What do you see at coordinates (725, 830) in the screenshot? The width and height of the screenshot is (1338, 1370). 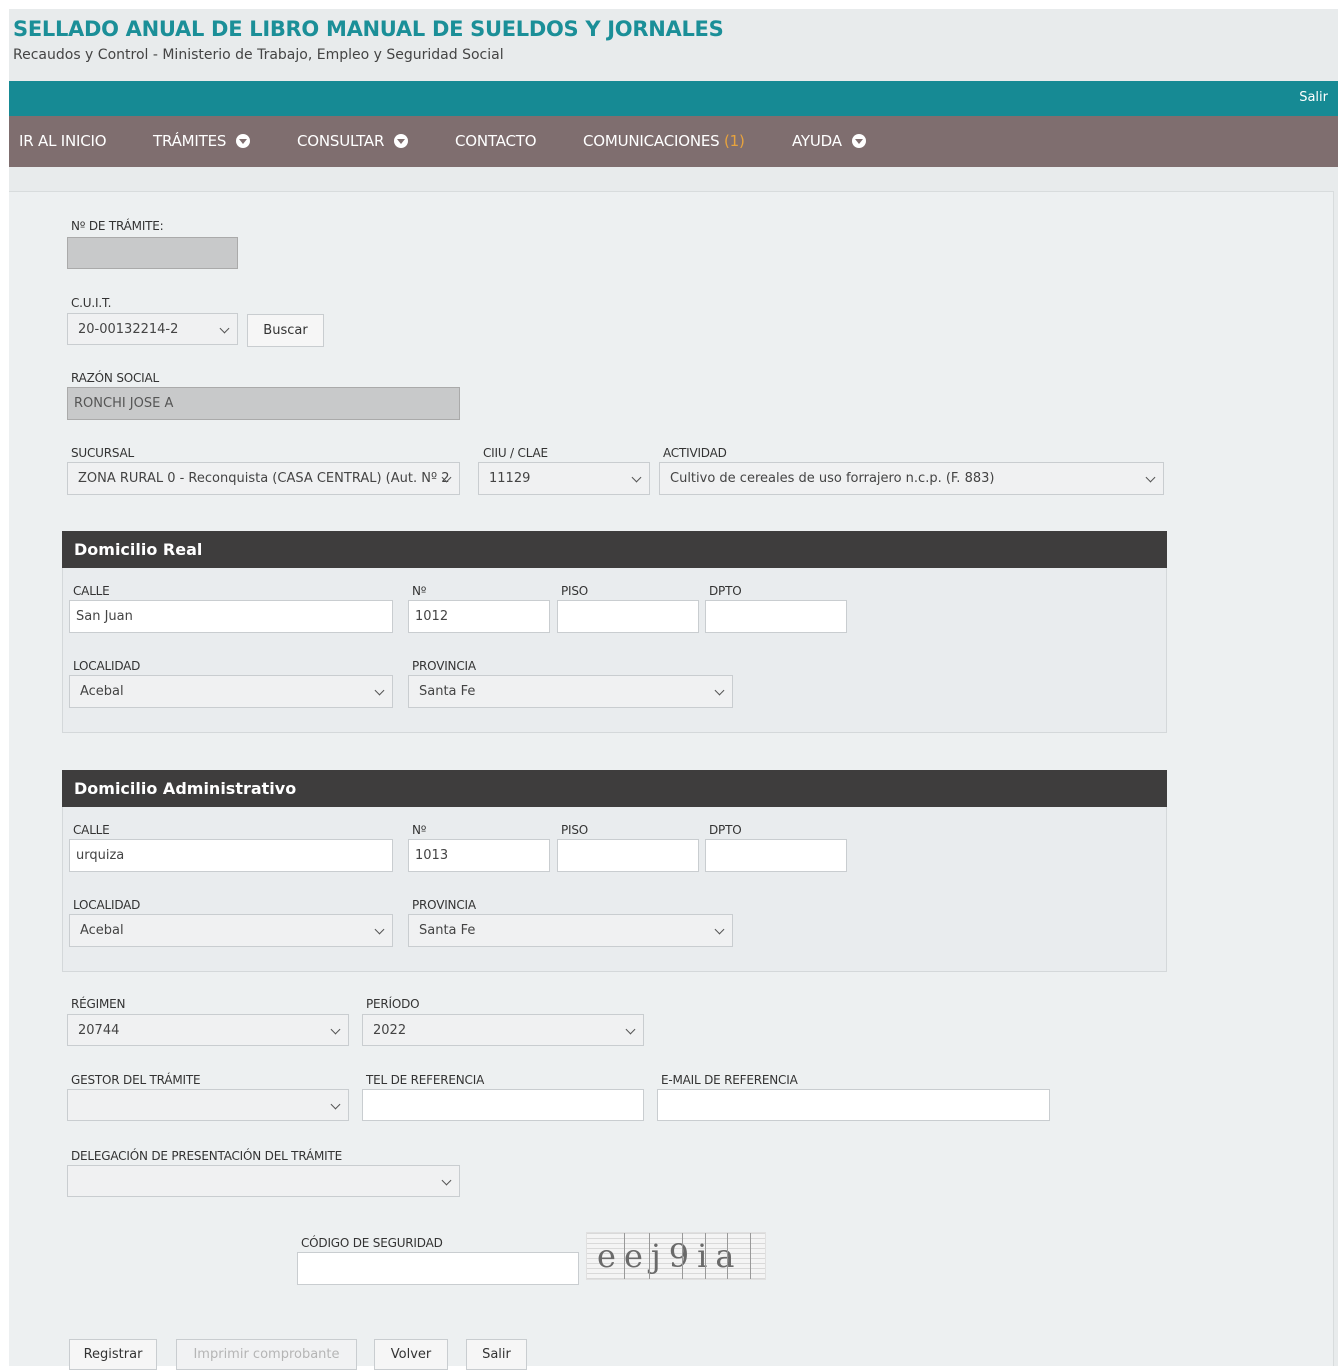 I see `admin-dpto-label: DPTO` at bounding box center [725, 830].